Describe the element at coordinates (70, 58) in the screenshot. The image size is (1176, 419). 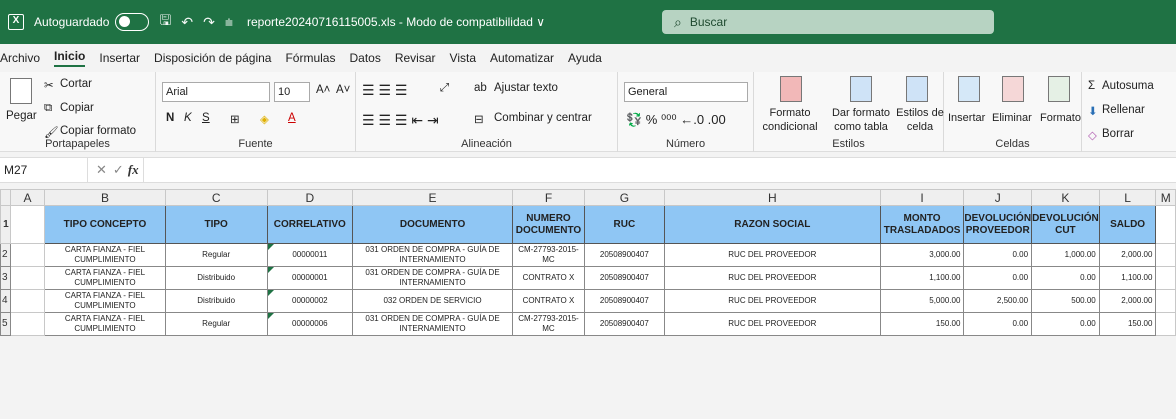
I see `tab-inicio: Inicio` at that location.